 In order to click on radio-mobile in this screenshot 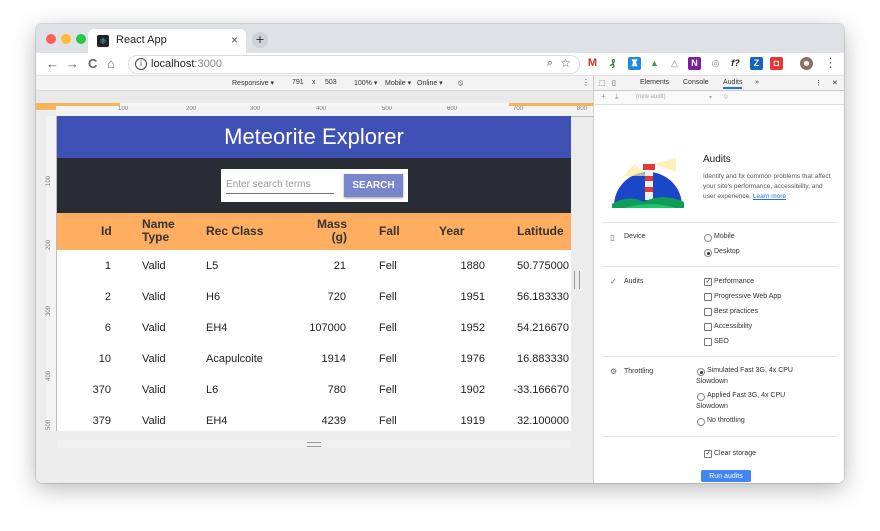, I will do `click(708, 238)`.